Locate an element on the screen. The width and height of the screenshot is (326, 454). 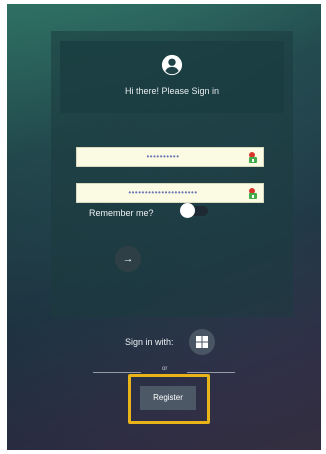
remember-me-toggle is located at coordinates (194, 210).